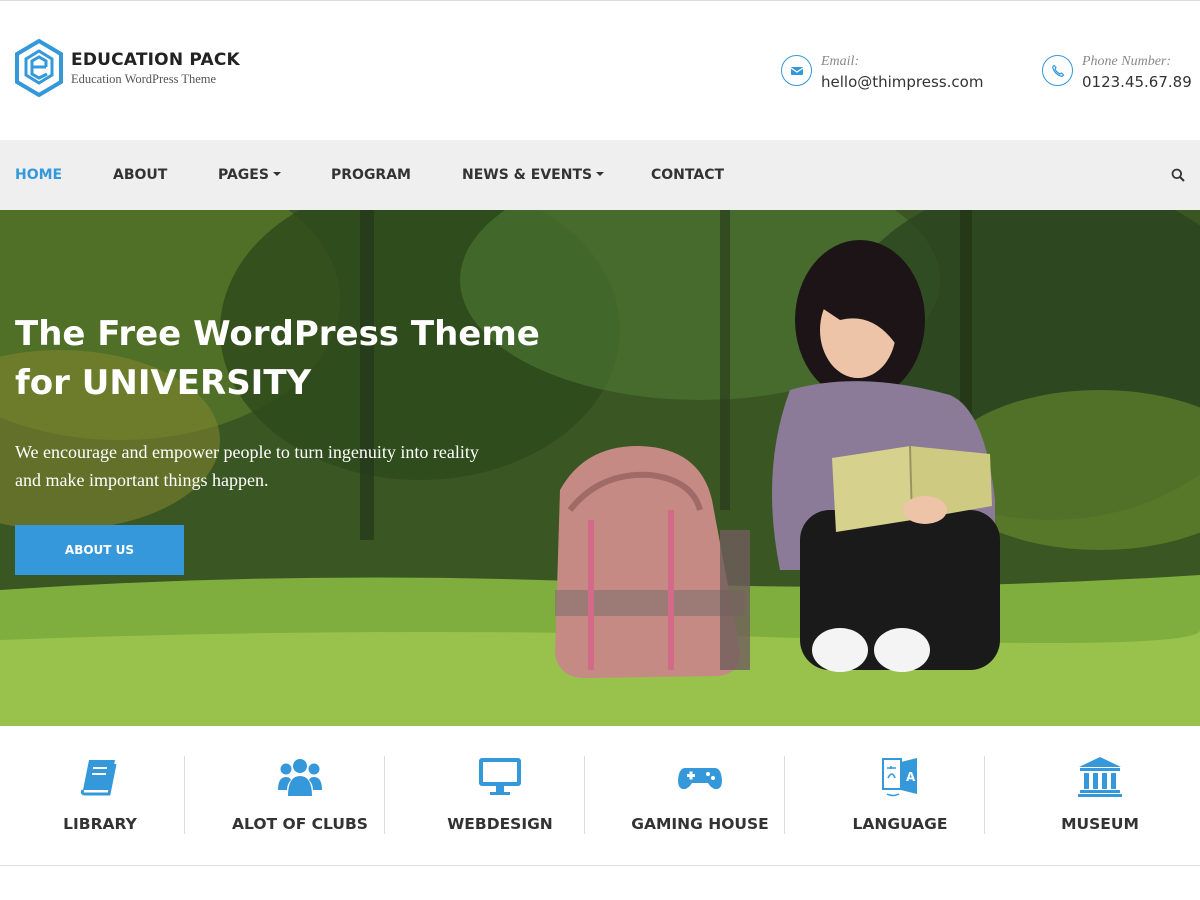 This screenshot has width=1200, height=900. What do you see at coordinates (100, 824) in the screenshot?
I see `feature-label: LIBRARY` at bounding box center [100, 824].